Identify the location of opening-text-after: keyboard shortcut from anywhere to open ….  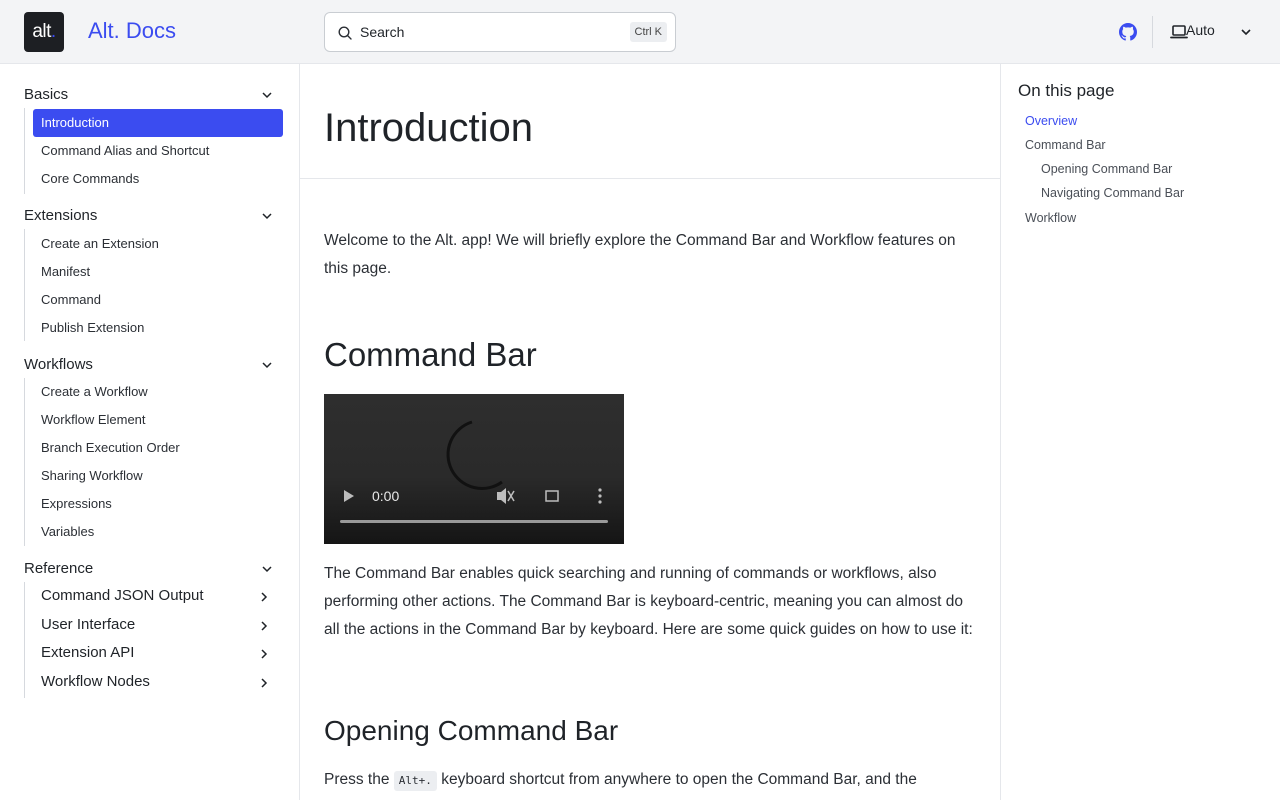
(679, 779).